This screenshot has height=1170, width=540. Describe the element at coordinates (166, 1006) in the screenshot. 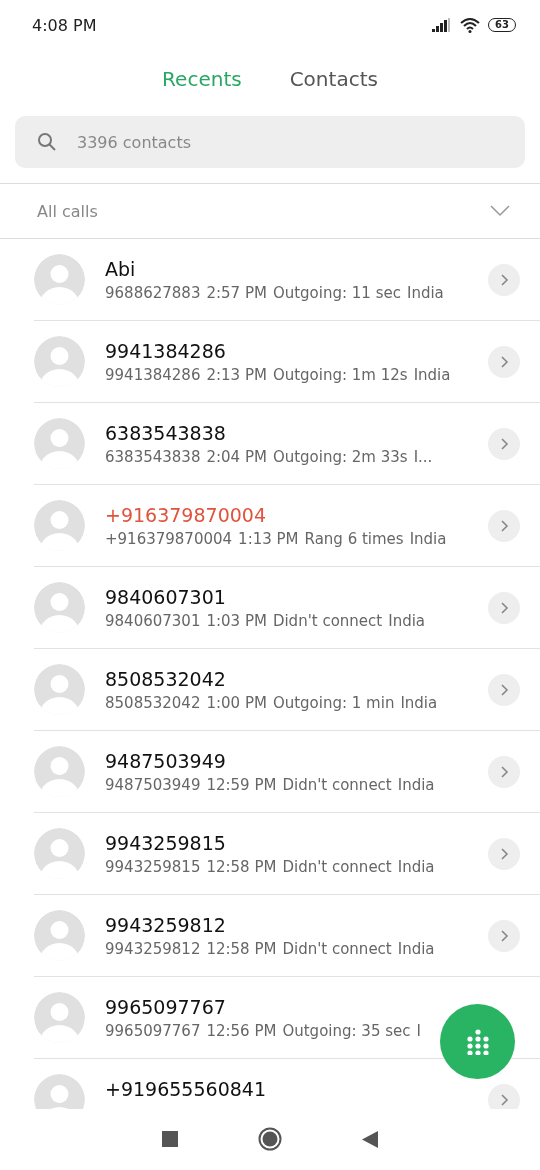

I see `contact-name: 9965097767` at that location.